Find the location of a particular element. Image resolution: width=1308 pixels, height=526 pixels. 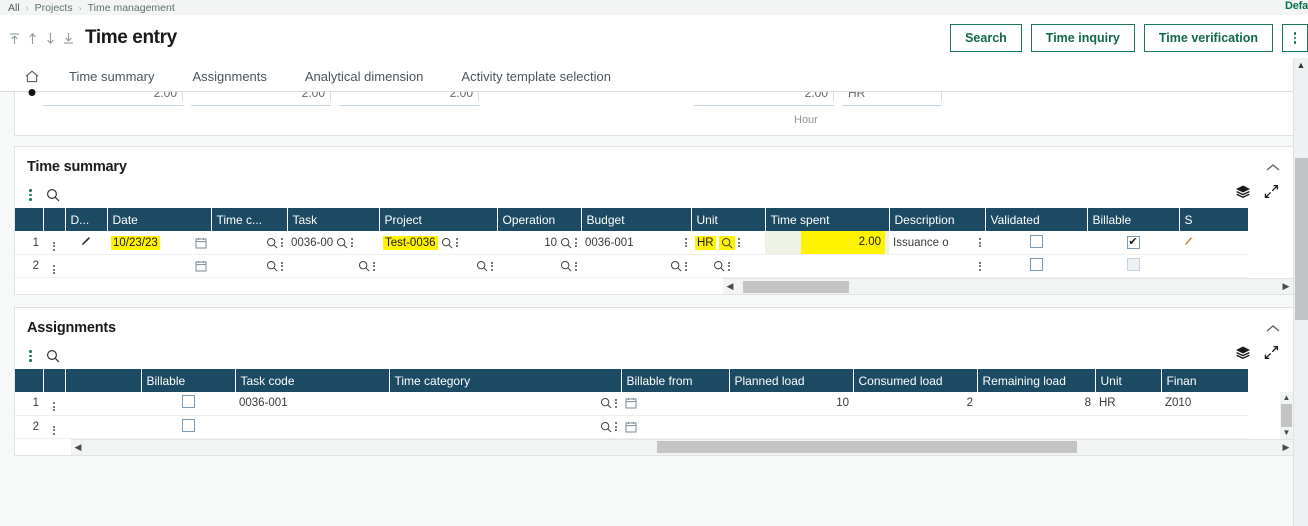

table-row: 2 is located at coordinates (631, 266).